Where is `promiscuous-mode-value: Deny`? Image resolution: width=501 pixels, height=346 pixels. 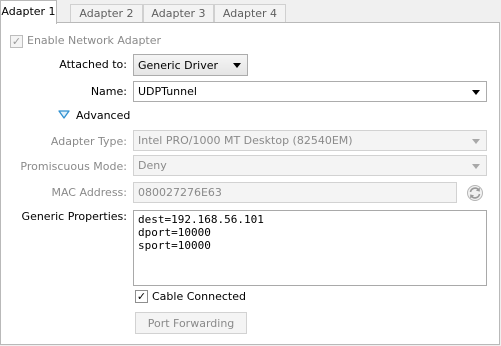
promiscuous-mode-value: Deny is located at coordinates (152, 165).